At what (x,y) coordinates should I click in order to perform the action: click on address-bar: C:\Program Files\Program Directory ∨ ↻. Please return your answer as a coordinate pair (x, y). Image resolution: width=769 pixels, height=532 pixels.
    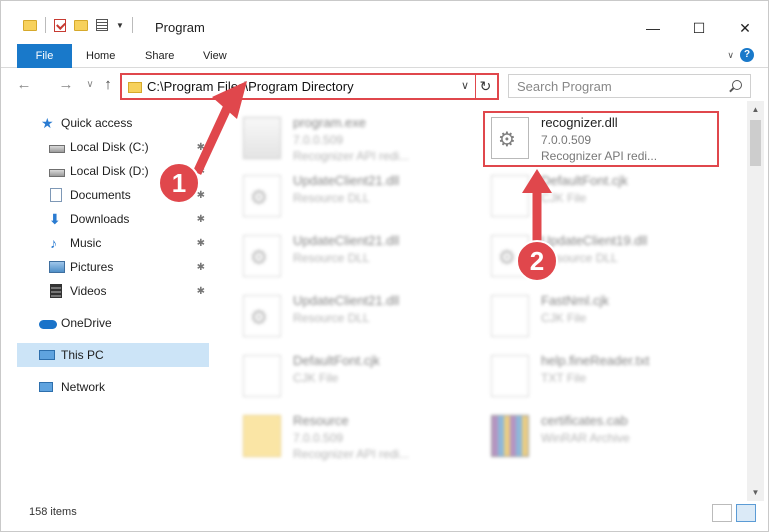
    Looking at the image, I should click on (309, 86).